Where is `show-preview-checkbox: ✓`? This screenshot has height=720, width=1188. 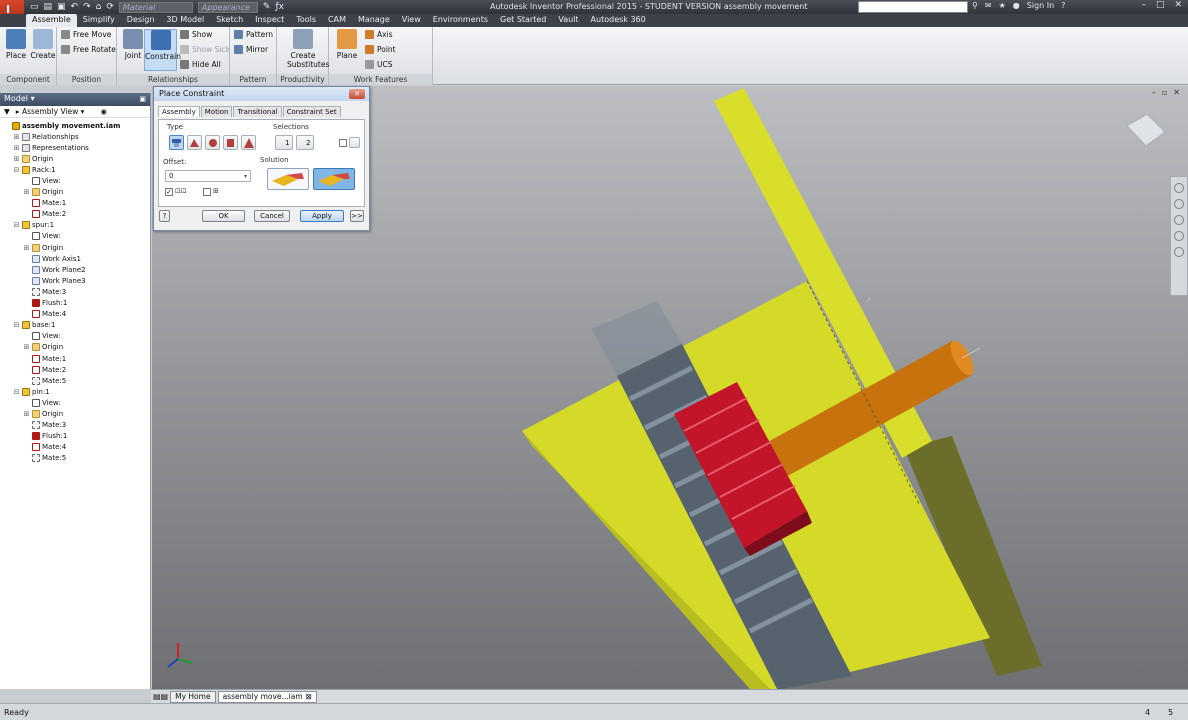 show-preview-checkbox: ✓ is located at coordinates (169, 192).